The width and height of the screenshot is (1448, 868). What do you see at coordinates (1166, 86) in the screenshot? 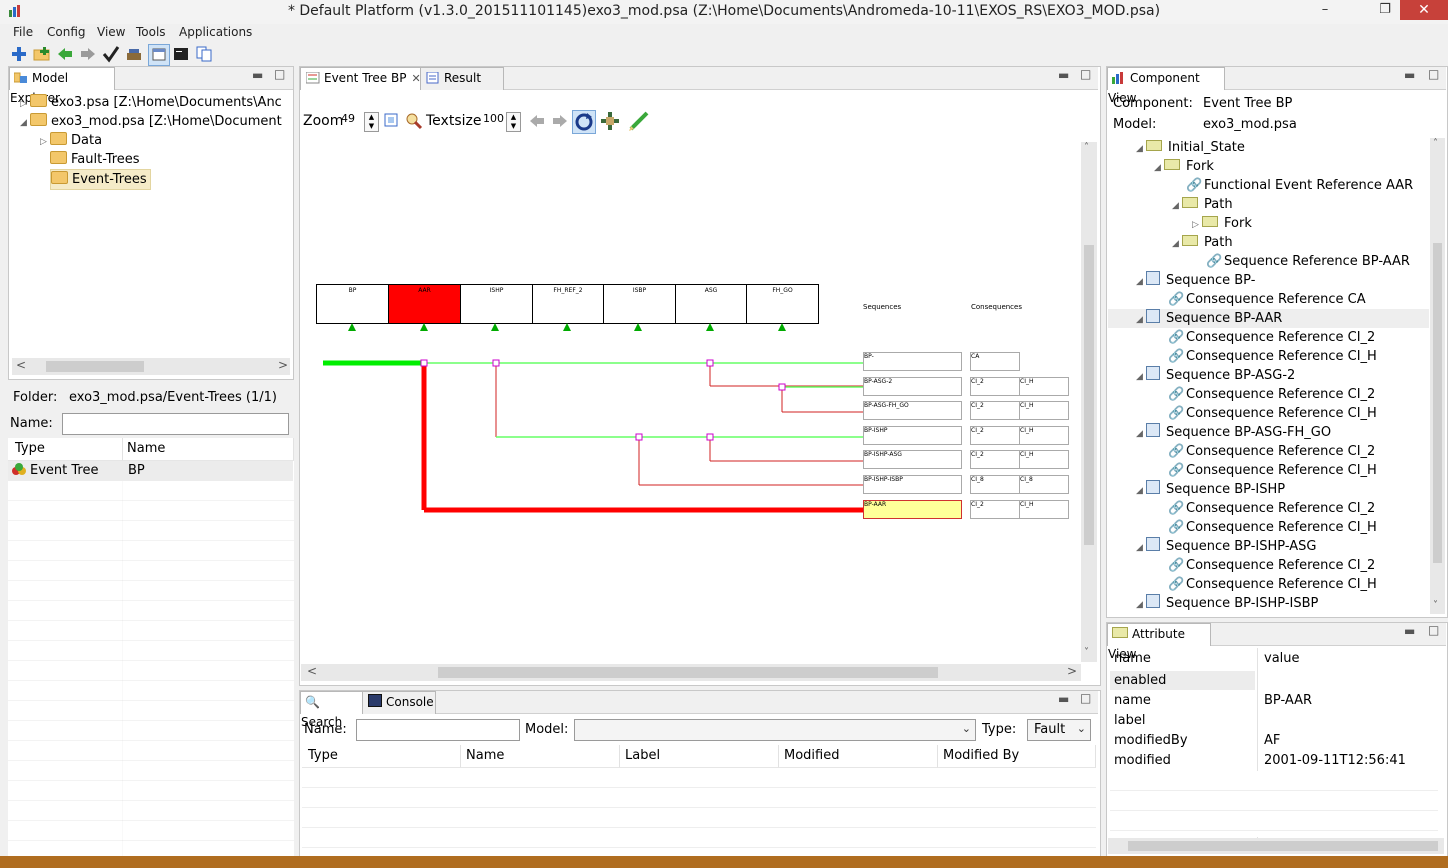
I see `tab-component-view: Component View` at bounding box center [1166, 86].